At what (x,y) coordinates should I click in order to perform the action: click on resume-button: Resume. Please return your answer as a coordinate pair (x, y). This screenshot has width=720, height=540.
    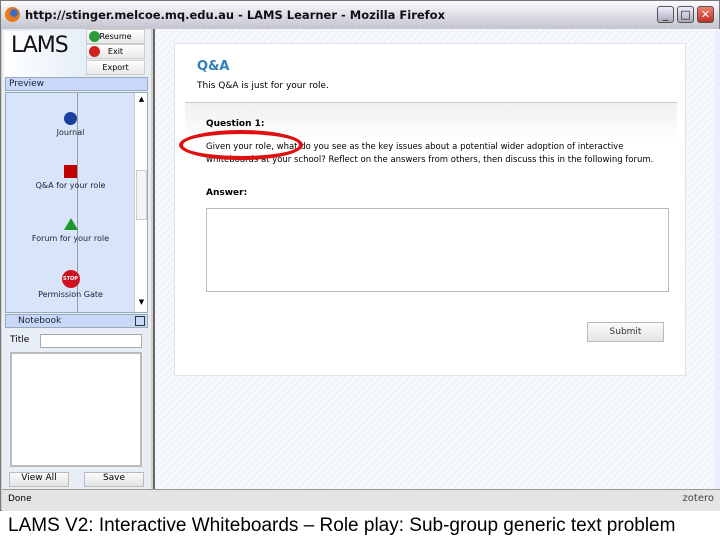
    Looking at the image, I should click on (115, 36).